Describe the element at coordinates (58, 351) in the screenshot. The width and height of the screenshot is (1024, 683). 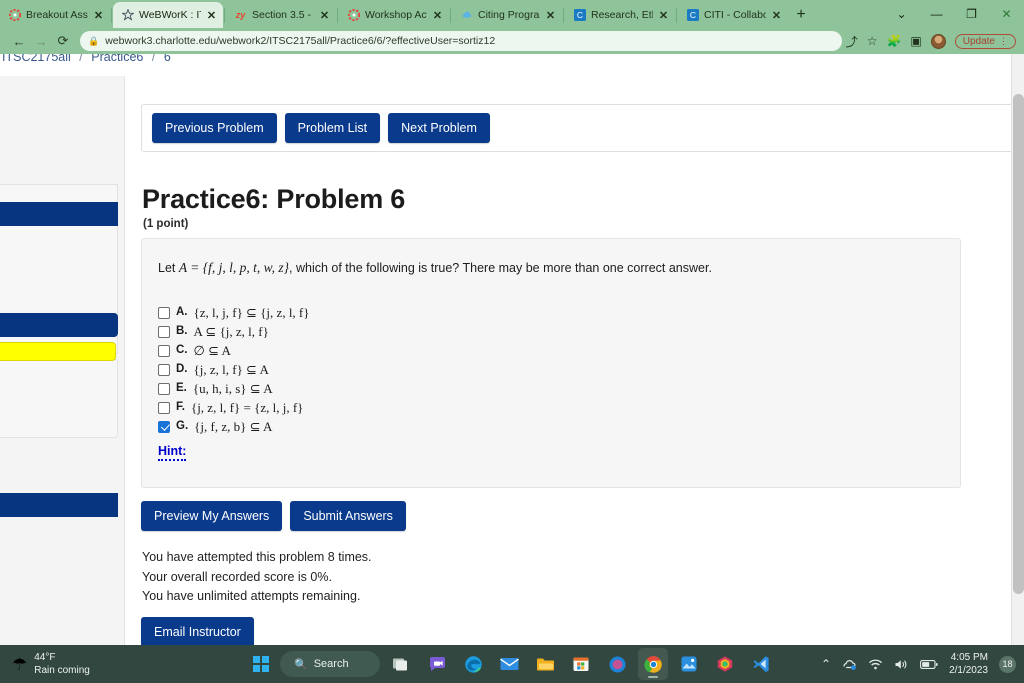
I see `sidebar-current-problem-highlight` at that location.